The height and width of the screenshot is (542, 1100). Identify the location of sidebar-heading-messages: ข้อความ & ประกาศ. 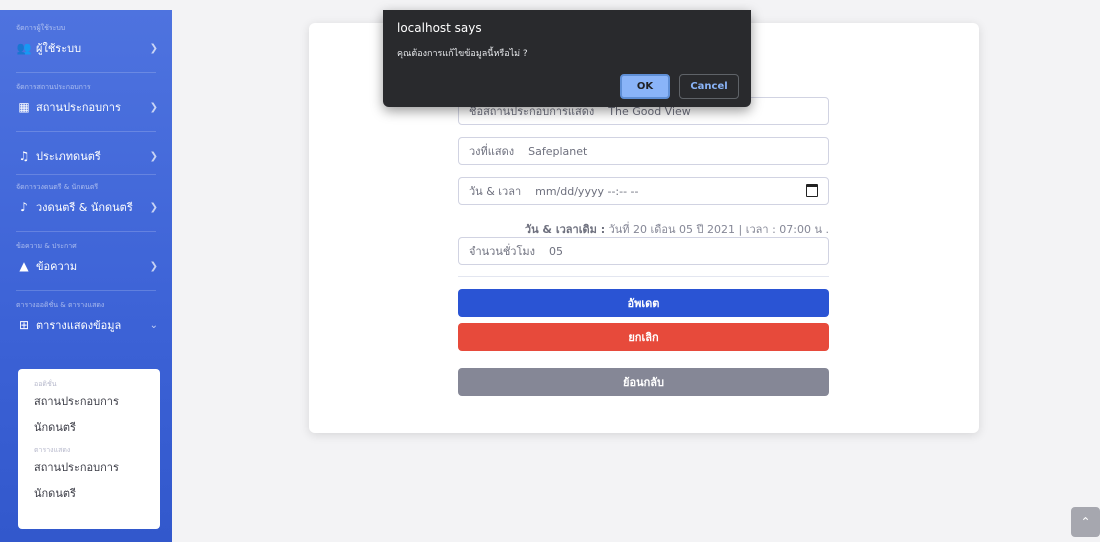
(46, 246).